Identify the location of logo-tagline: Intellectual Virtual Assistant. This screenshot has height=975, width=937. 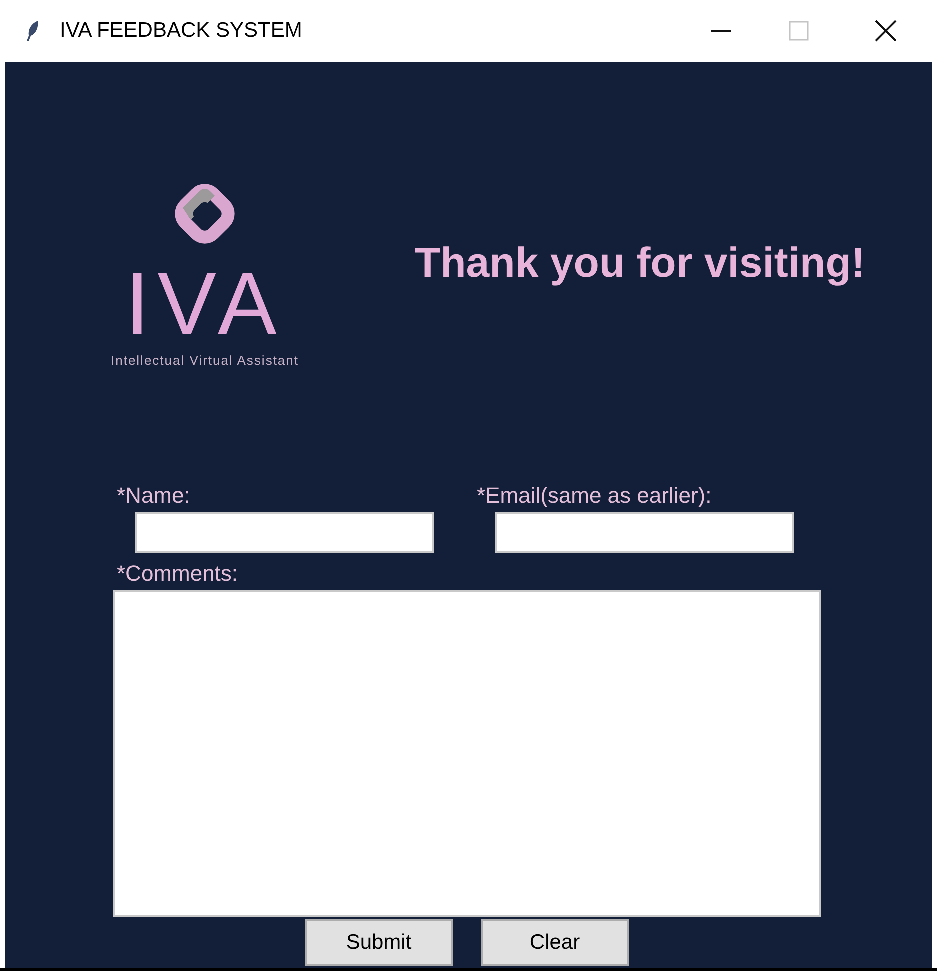
(204, 360).